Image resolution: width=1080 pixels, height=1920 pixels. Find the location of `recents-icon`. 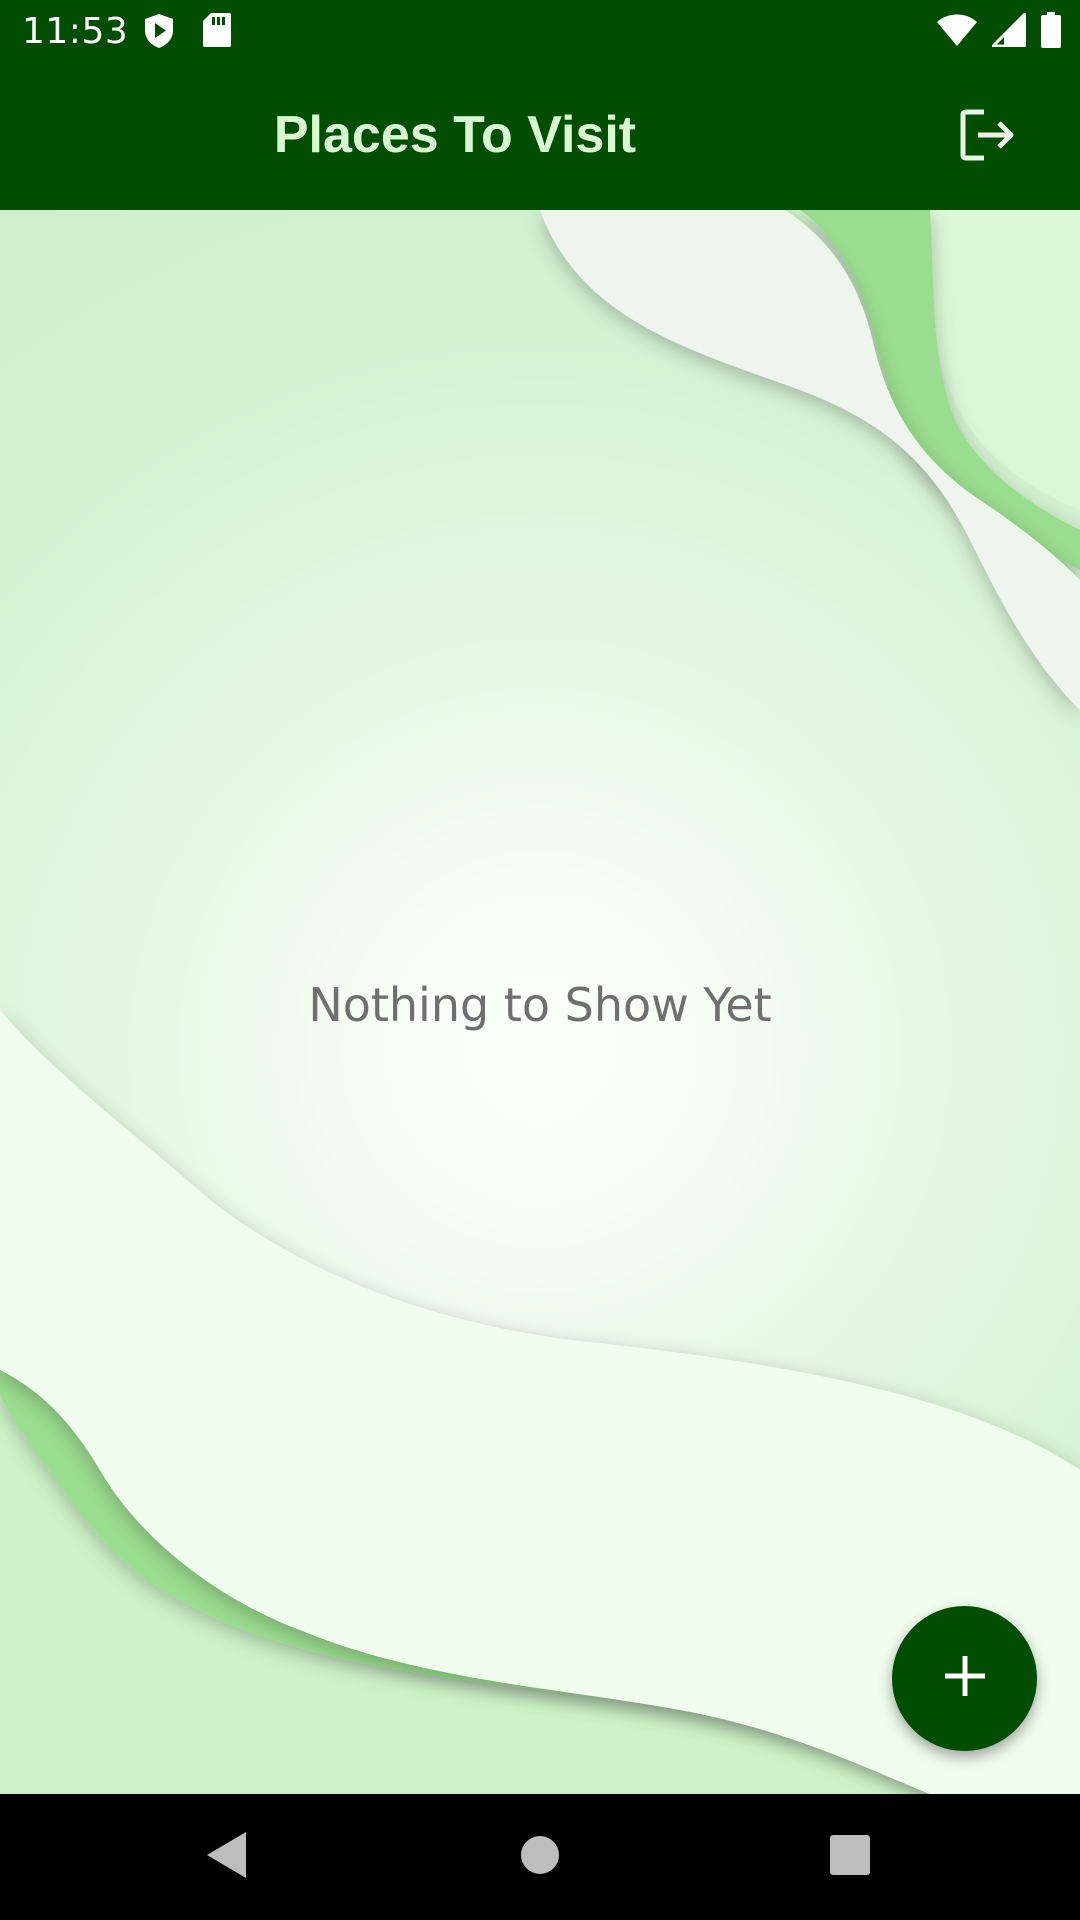

recents-icon is located at coordinates (850, 1857).